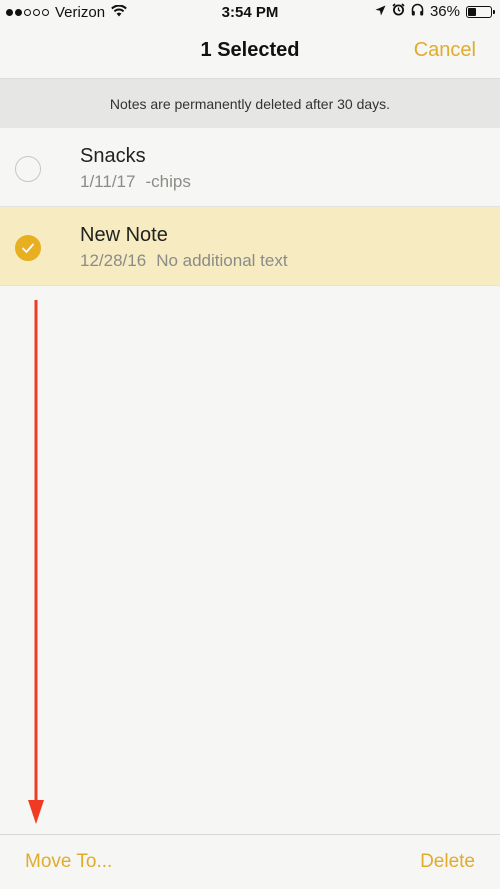 The height and width of the screenshot is (889, 500). Describe the element at coordinates (28, 169) in the screenshot. I see `unselected-circle-icon` at that location.